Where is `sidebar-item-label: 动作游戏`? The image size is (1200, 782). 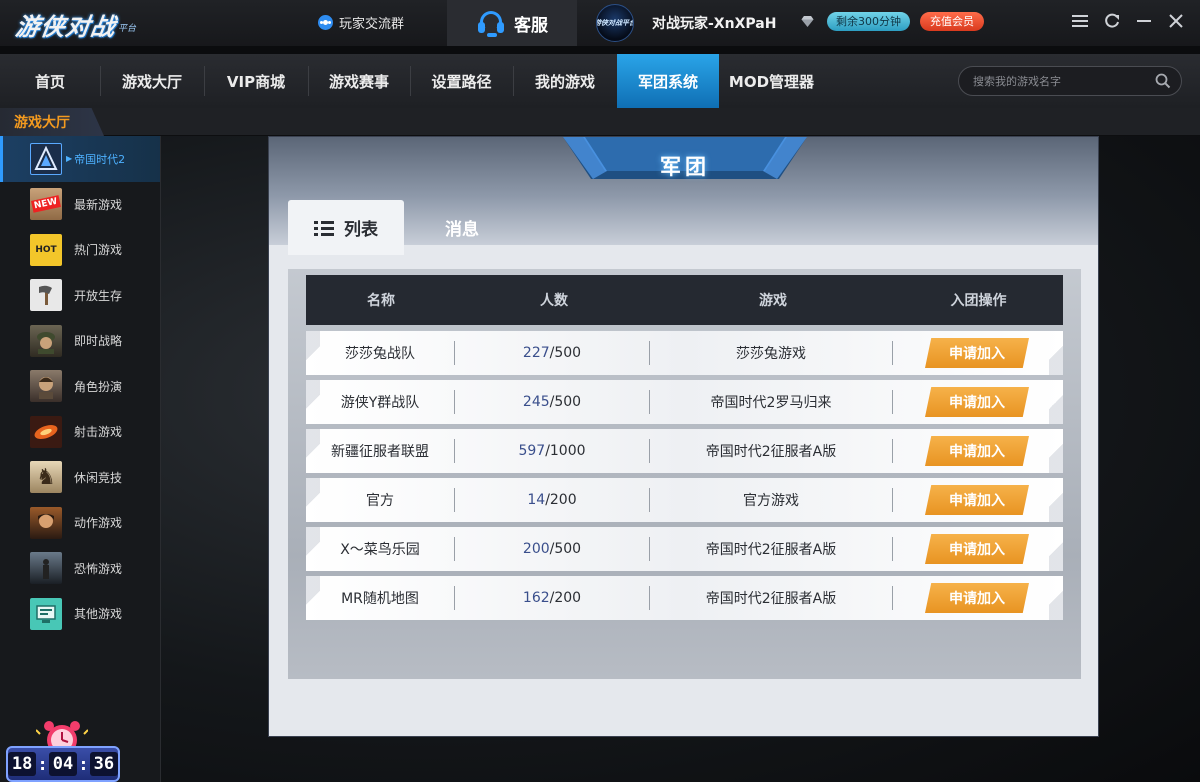 sidebar-item-label: 动作游戏 is located at coordinates (98, 523).